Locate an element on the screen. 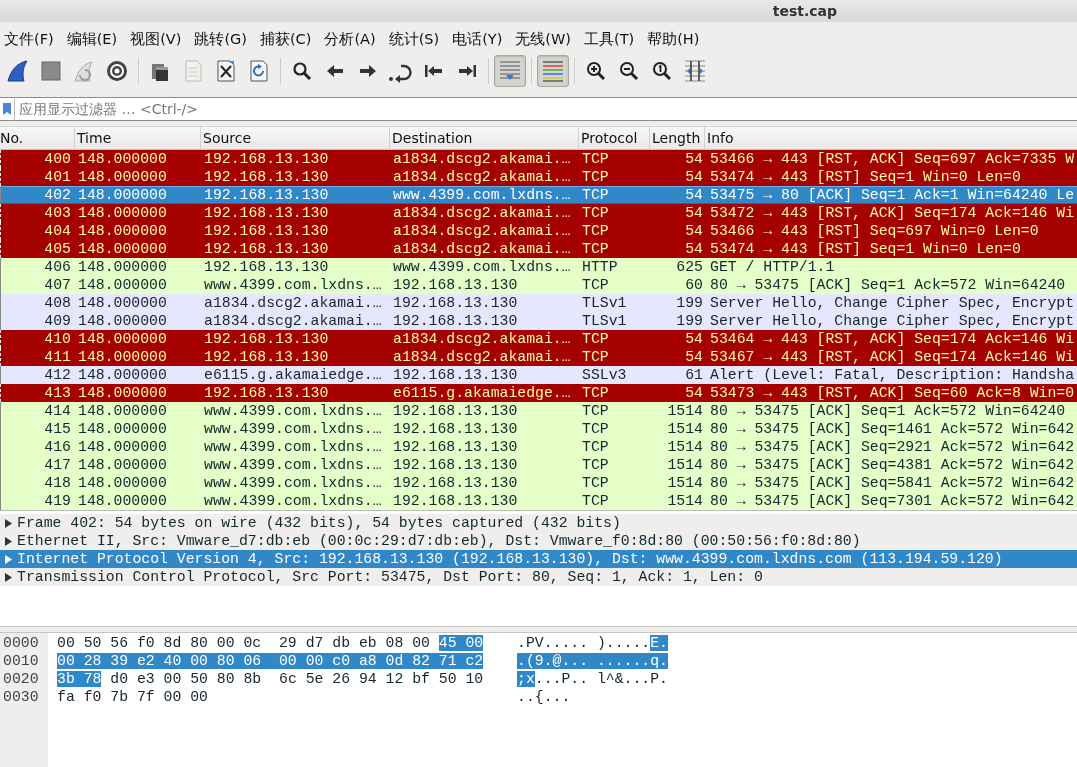 Image resolution: width=1077 pixels, height=767 pixels. menu-item: 捕获(C) is located at coordinates (287, 39).